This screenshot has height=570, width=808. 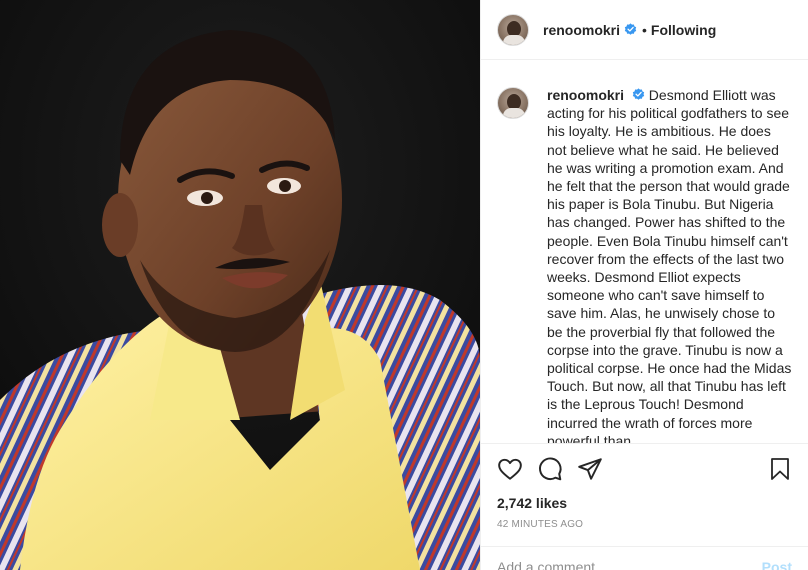 I want to click on follow-status-button: Following, so click(x=683, y=30).